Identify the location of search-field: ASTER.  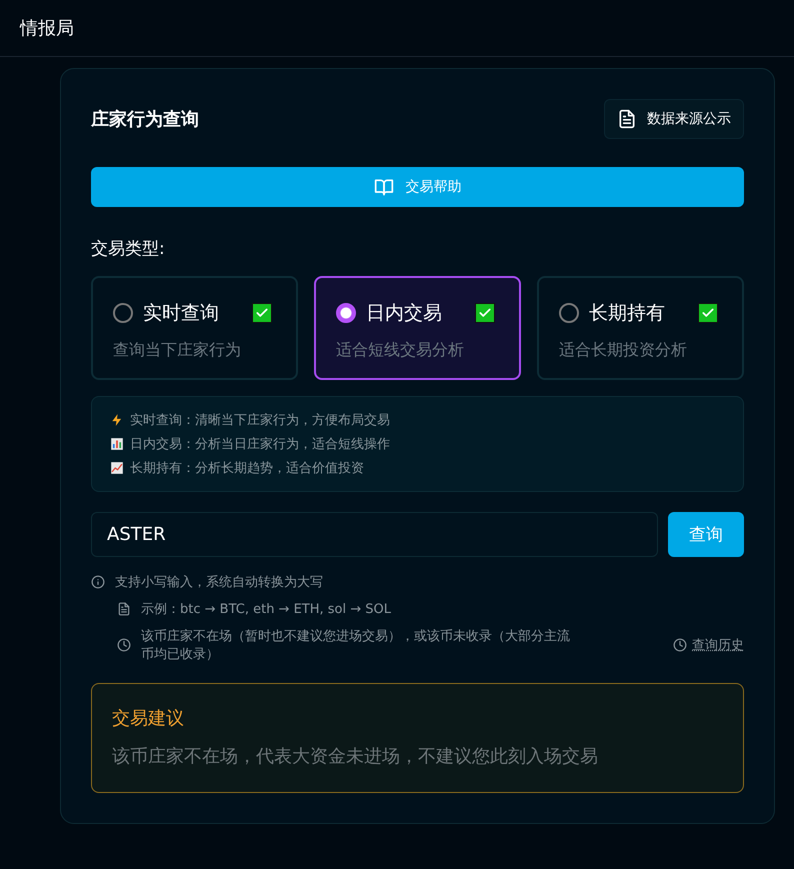
(374, 534).